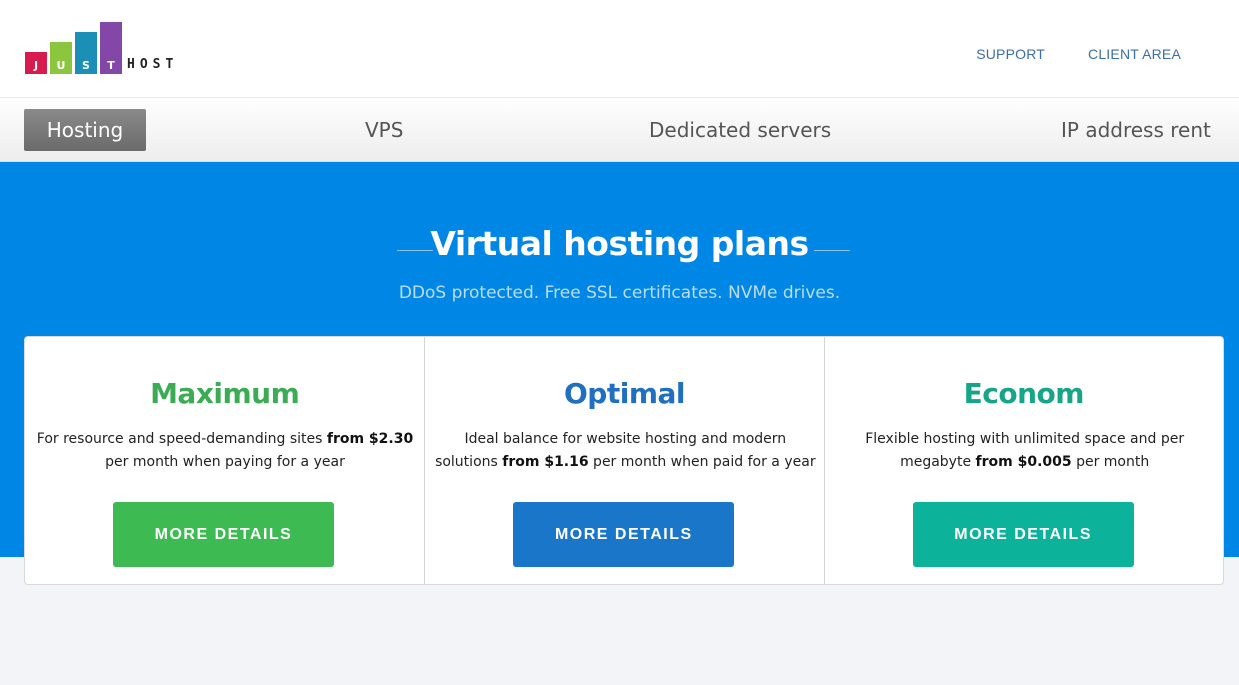  What do you see at coordinates (1078, 54) in the screenshot?
I see `top-links: SUPPORT CLIENT AREA` at bounding box center [1078, 54].